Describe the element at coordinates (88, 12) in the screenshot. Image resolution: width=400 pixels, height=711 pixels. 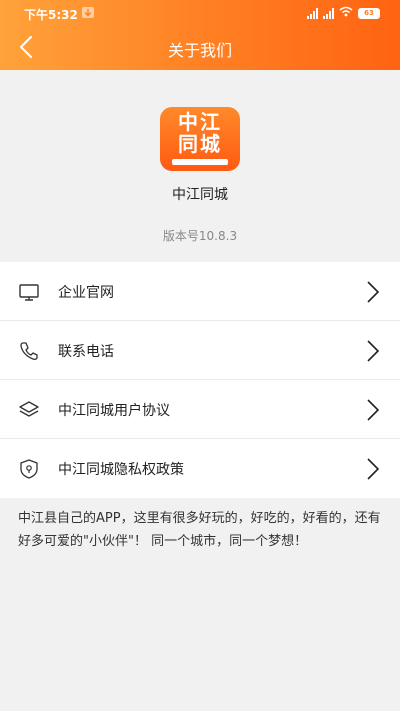
I see `download-icon` at that location.